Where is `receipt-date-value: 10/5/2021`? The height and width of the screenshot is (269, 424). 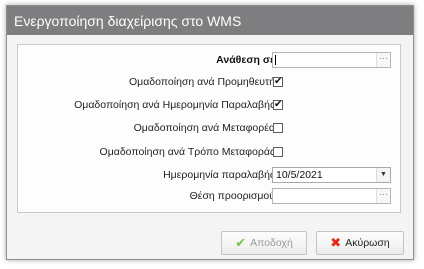 receipt-date-value: 10/5/2021 is located at coordinates (299, 175).